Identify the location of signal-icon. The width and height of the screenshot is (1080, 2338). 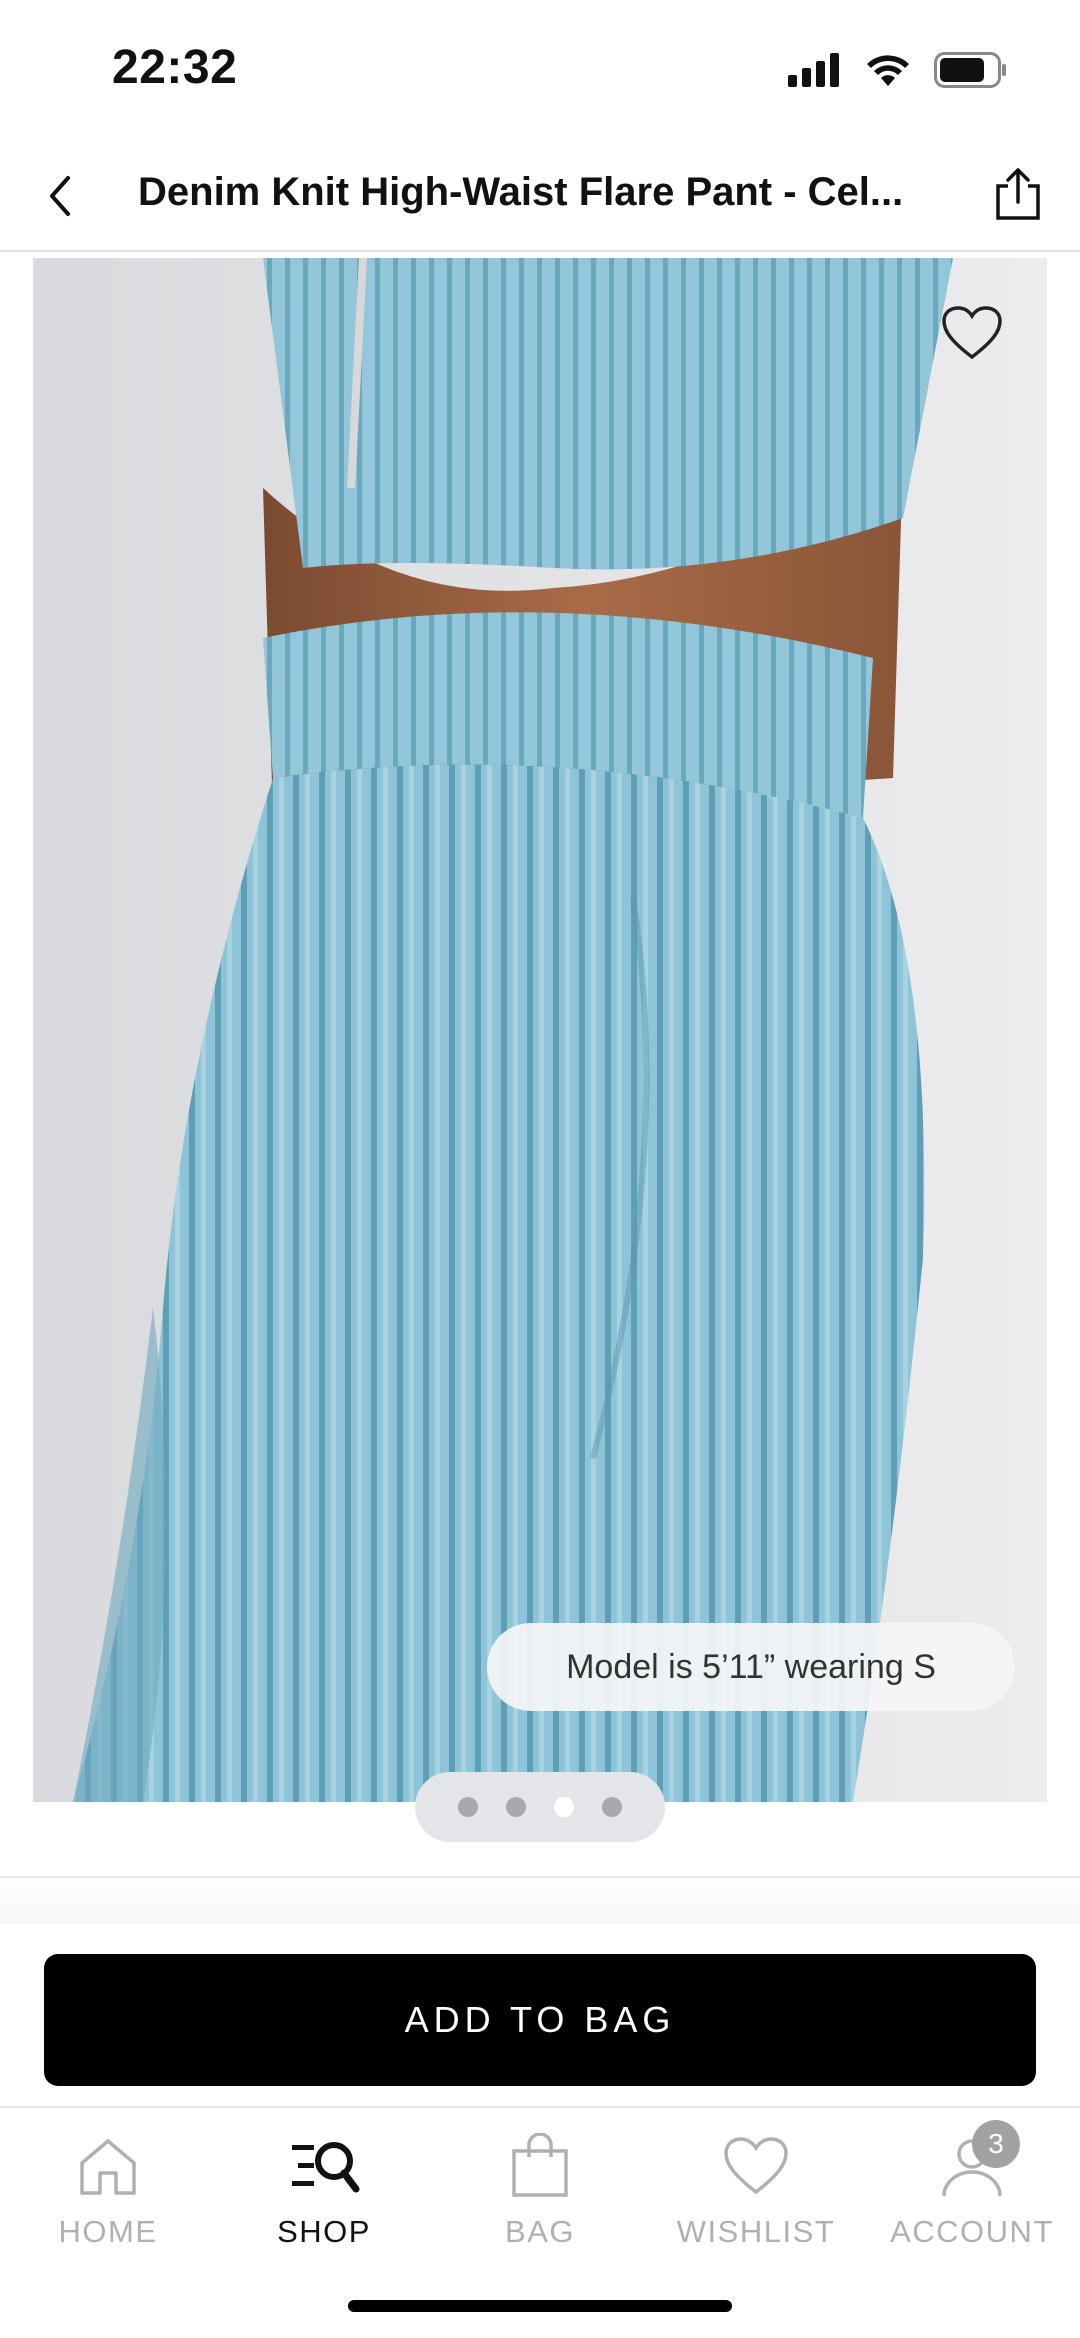
(813, 70).